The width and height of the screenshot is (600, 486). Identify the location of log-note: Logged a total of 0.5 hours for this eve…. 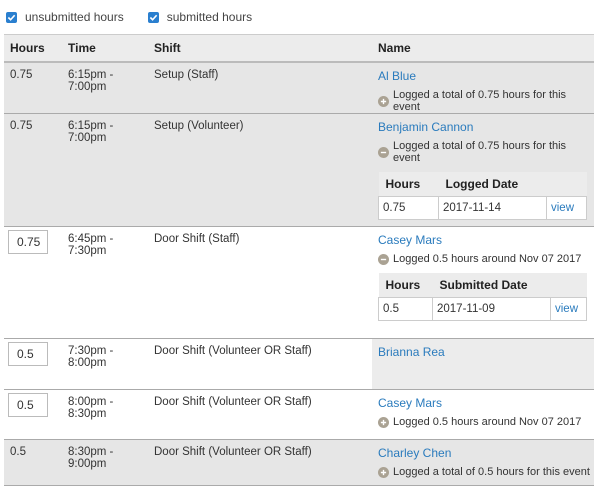
(486, 472).